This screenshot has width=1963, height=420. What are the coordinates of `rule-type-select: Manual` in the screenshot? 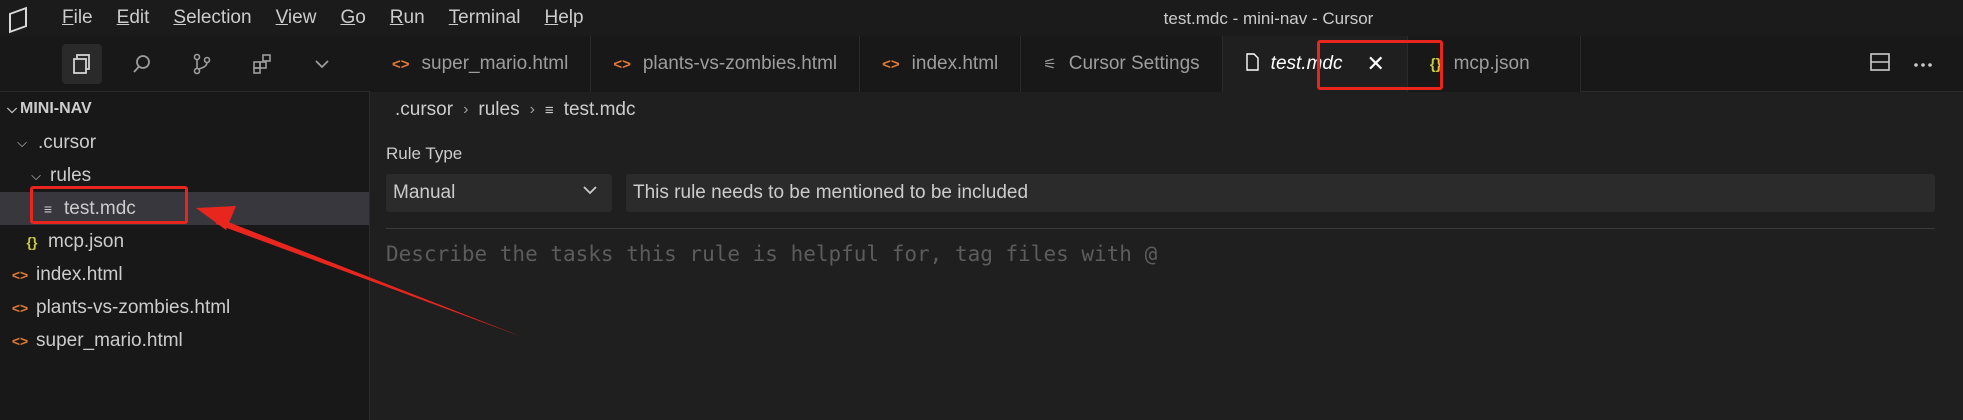 It's located at (499, 193).